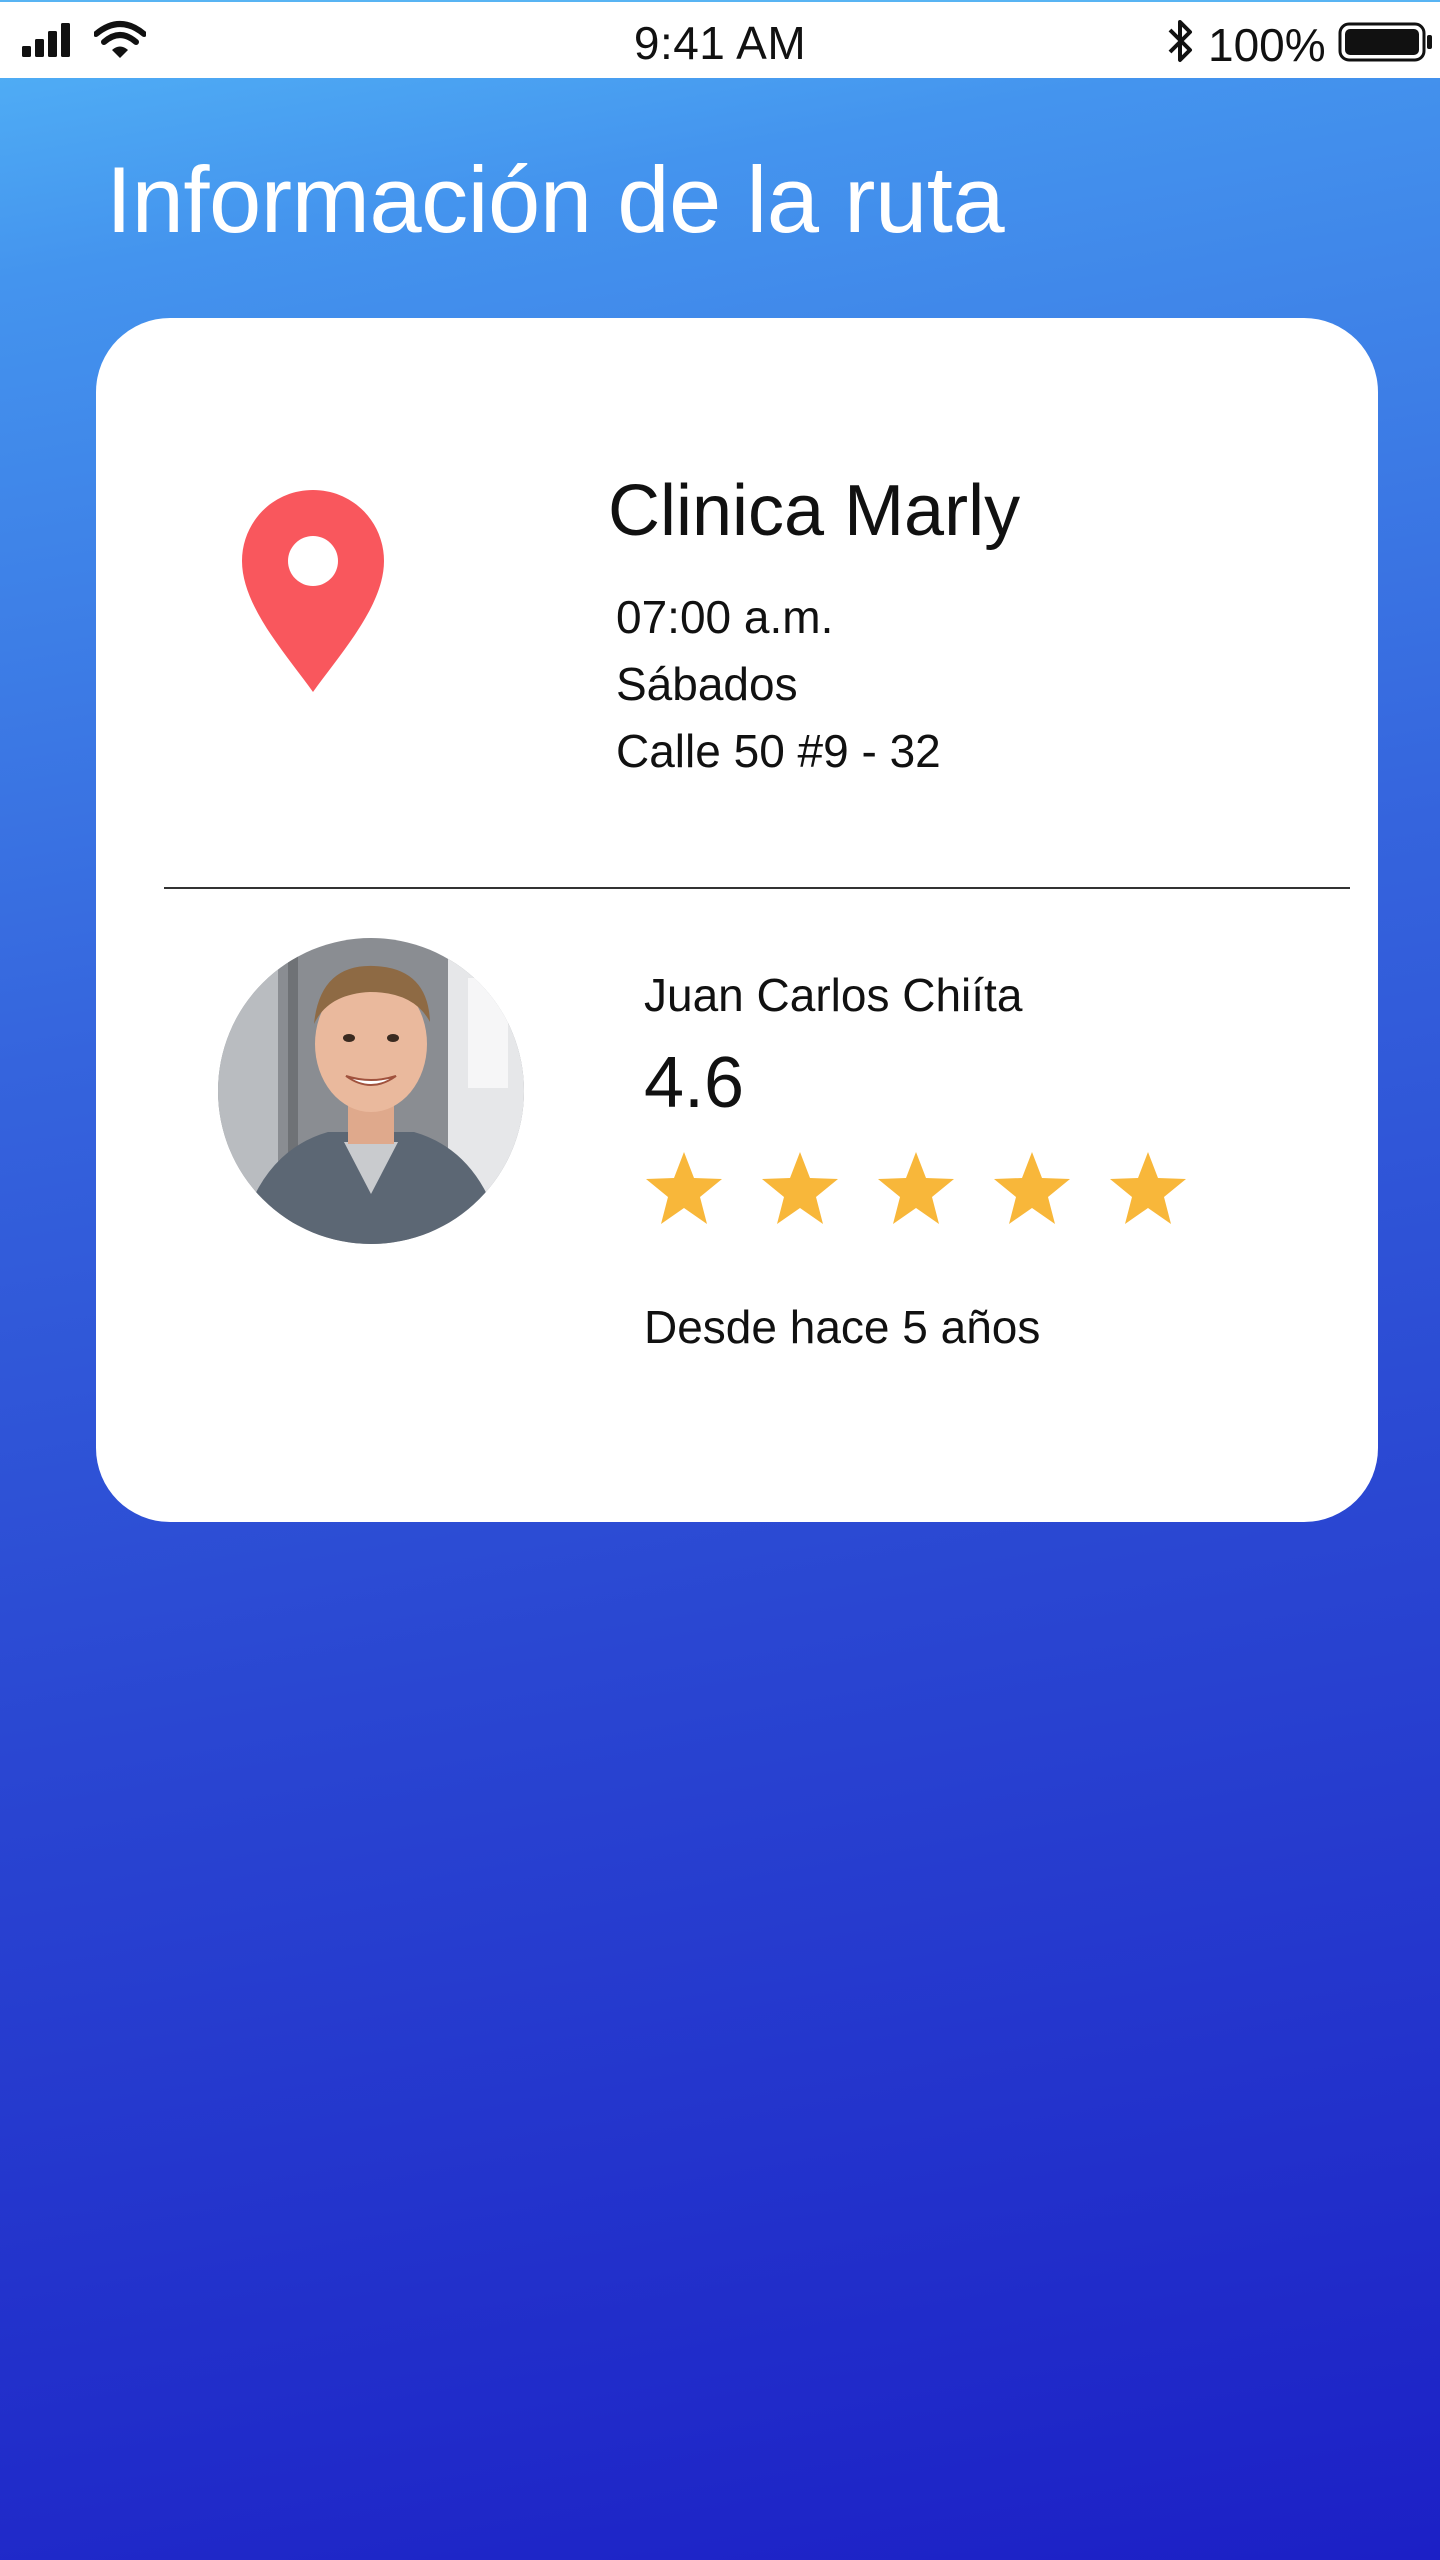 The width and height of the screenshot is (1440, 2560). I want to click on driver-since: Desde hace 5 años, so click(842, 1327).